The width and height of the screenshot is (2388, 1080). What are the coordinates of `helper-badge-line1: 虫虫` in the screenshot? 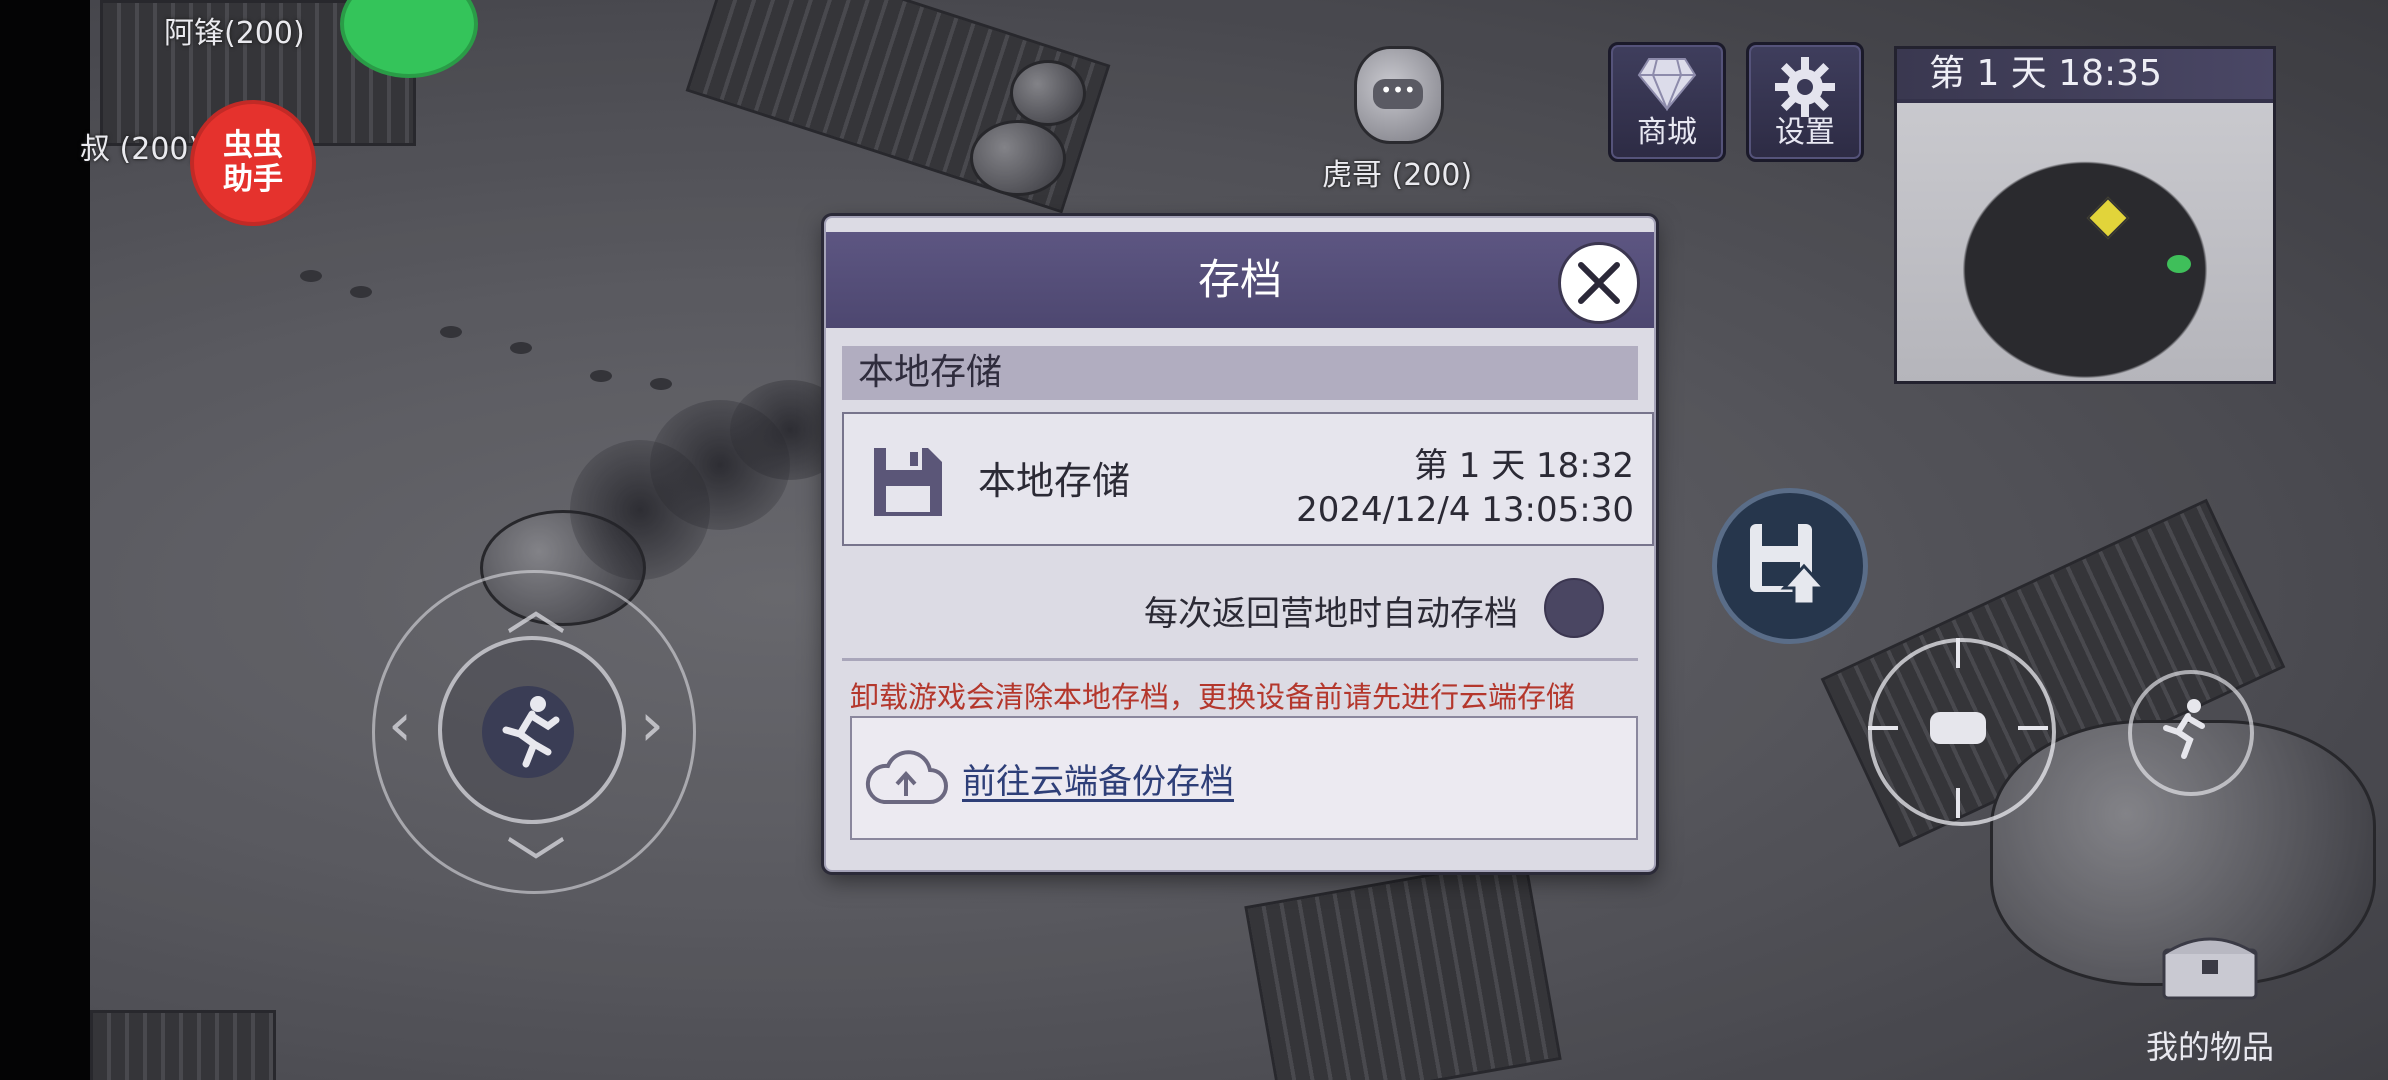 It's located at (253, 145).